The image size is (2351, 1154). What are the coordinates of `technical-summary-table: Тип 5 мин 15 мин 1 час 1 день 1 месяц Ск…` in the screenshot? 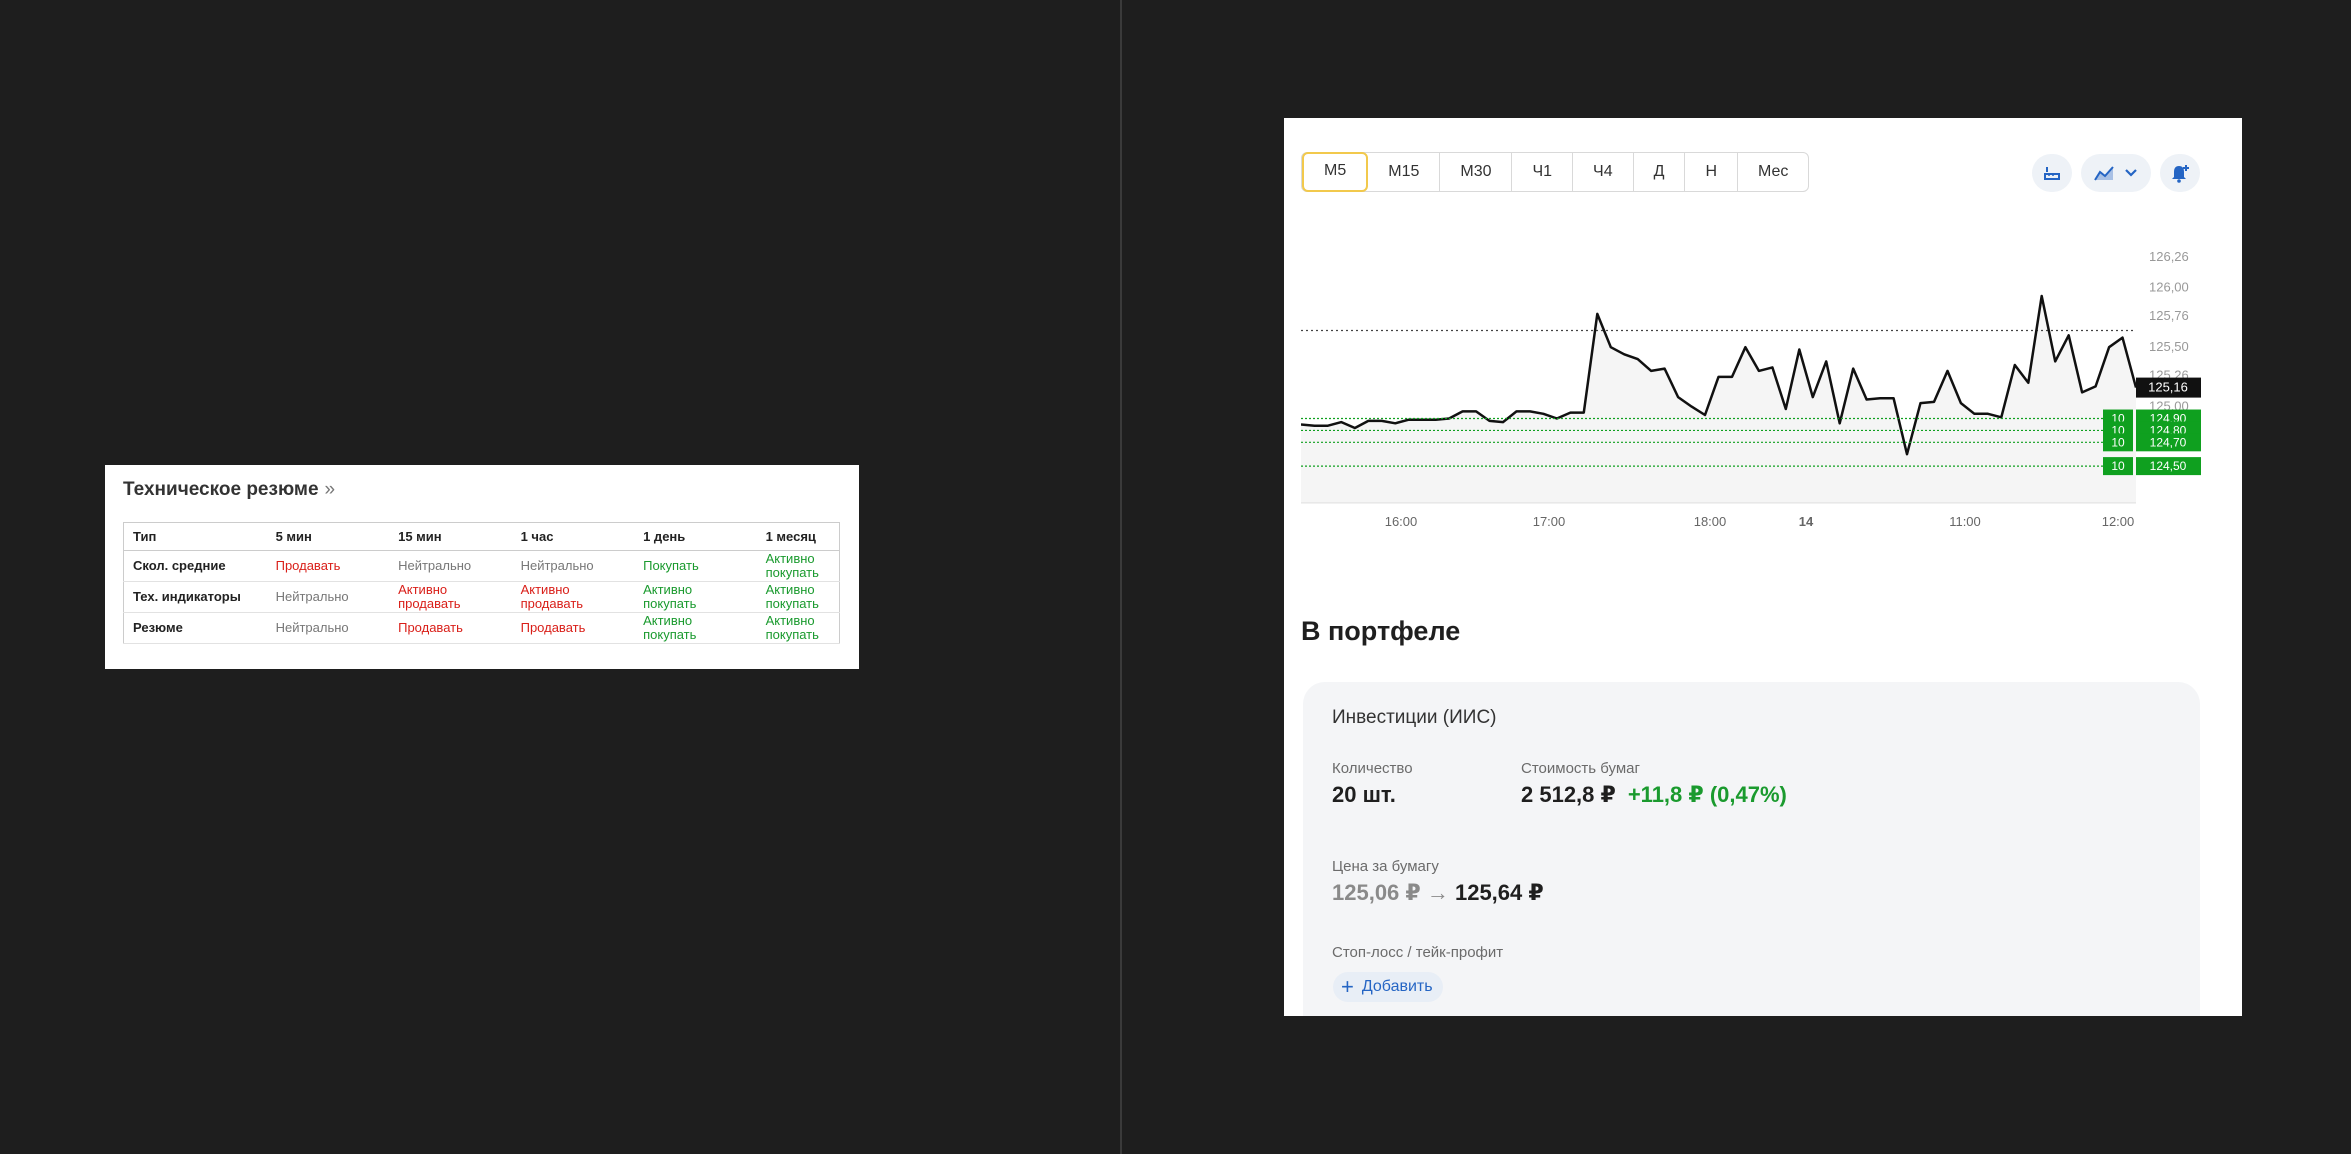 It's located at (481, 583).